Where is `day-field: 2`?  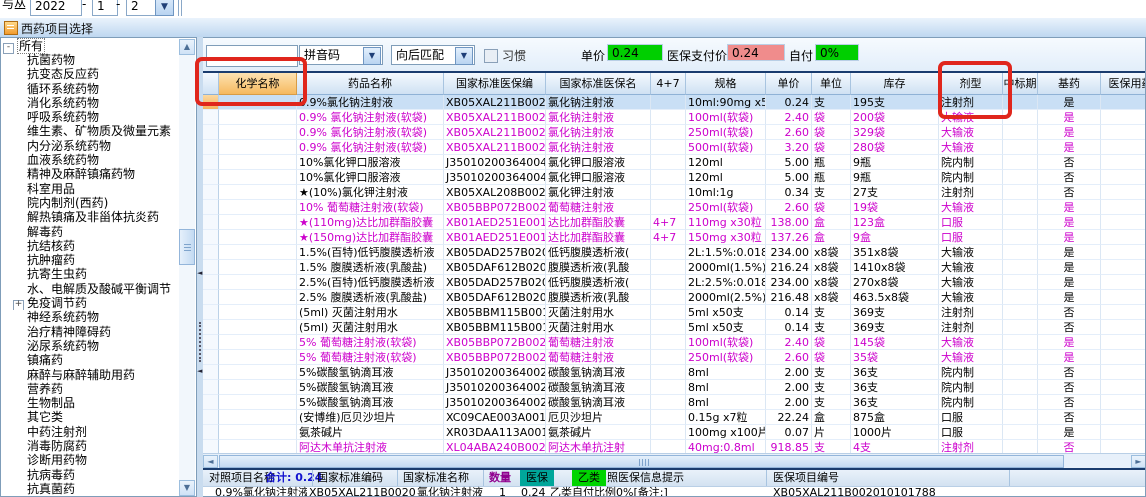
day-field: 2 is located at coordinates (141, 8).